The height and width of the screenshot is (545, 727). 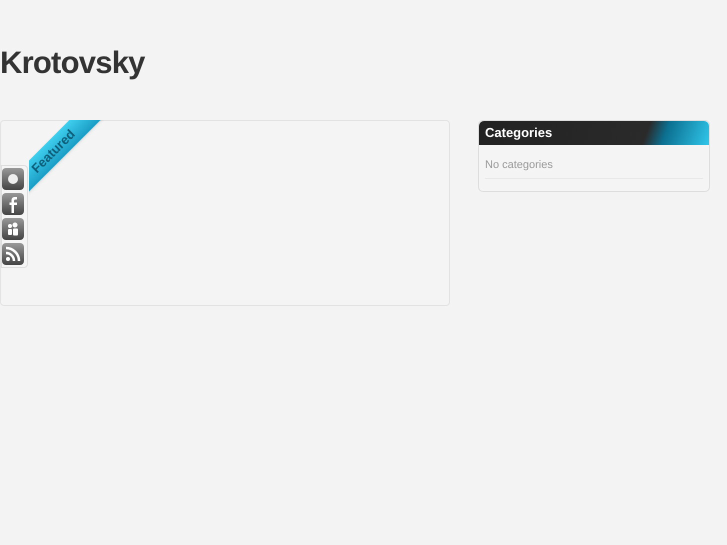 I want to click on widget-title: Categories, so click(x=518, y=133).